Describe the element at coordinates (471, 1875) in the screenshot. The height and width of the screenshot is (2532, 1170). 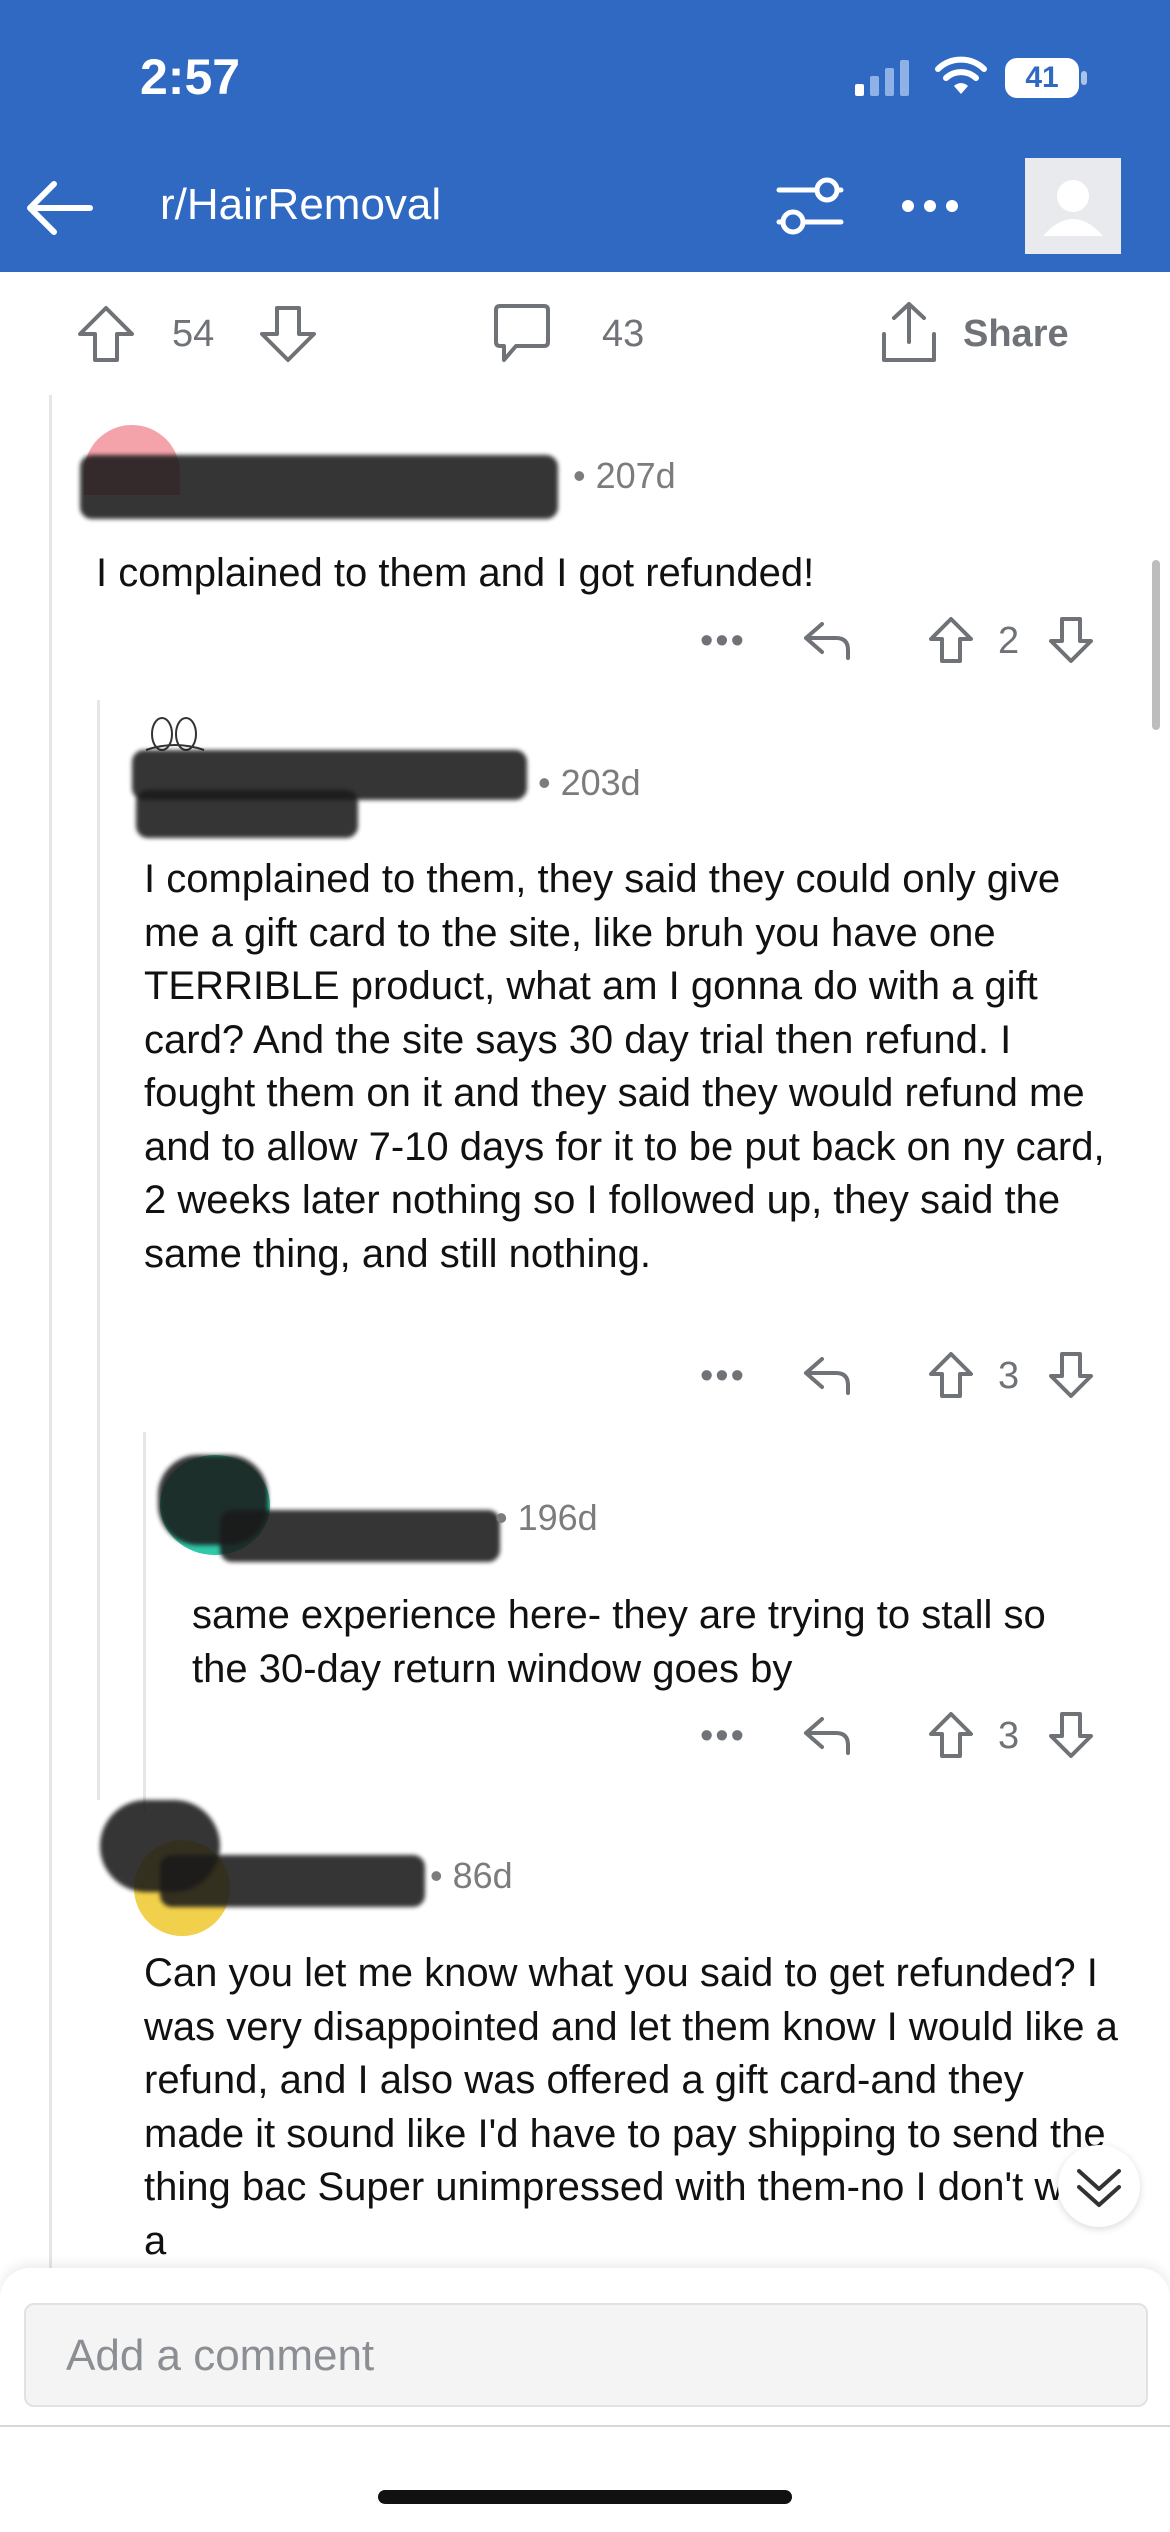
I see `comment-age: • 86d` at that location.